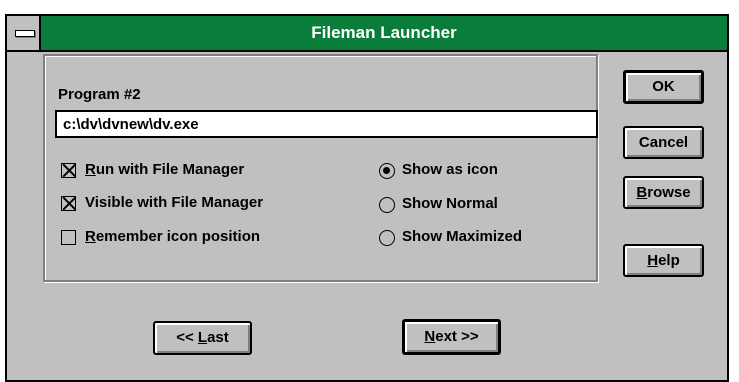  What do you see at coordinates (663, 260) in the screenshot?
I see `help-button: Help` at bounding box center [663, 260].